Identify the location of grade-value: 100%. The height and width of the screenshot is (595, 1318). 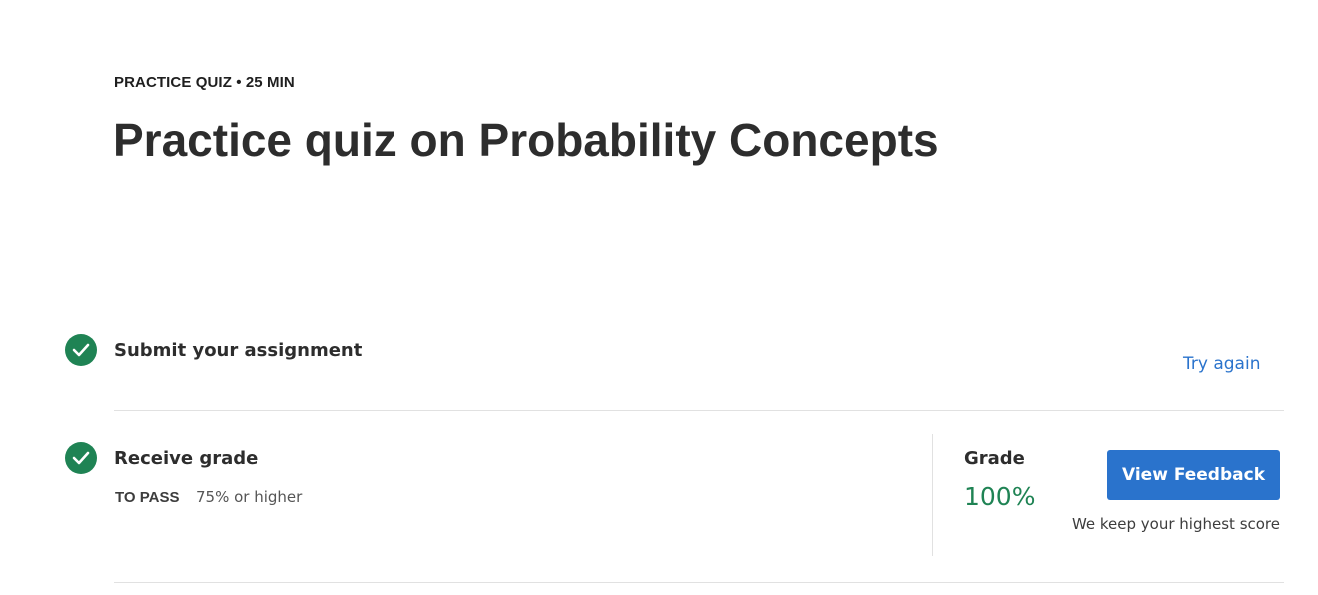
(1000, 496).